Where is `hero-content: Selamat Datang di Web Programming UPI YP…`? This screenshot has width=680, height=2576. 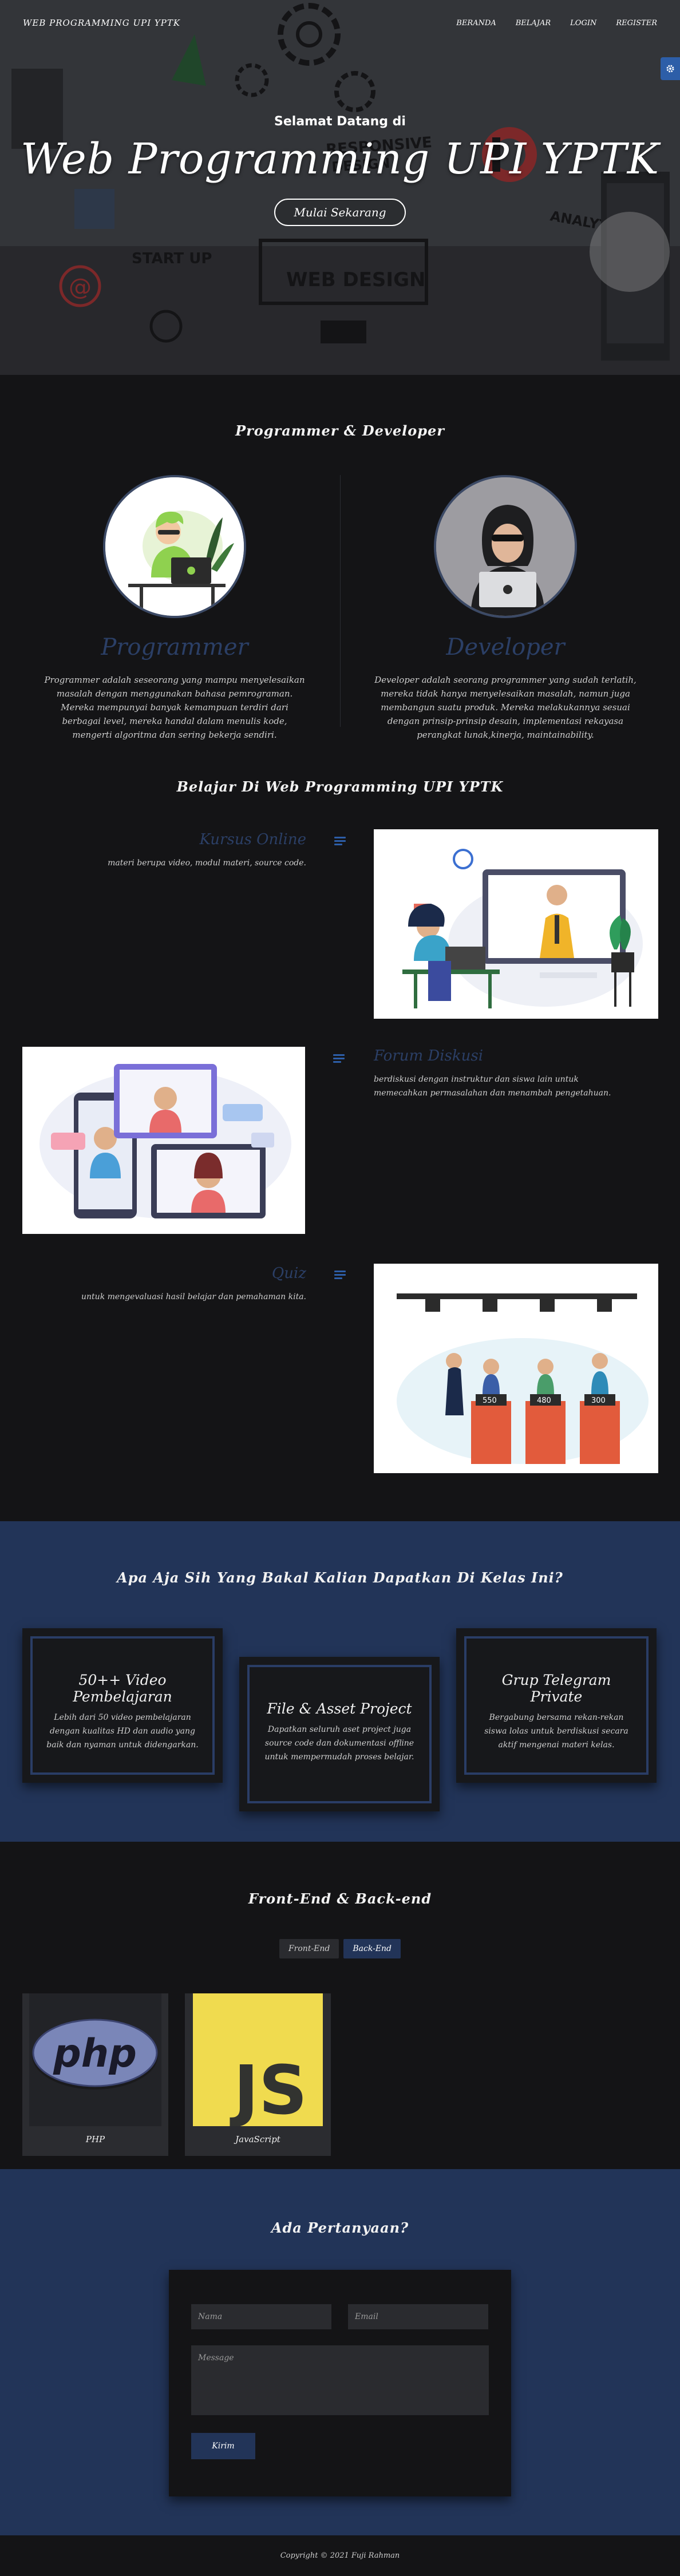
hero-content: Selamat Datang di Web Programming UPI YP… is located at coordinates (340, 170).